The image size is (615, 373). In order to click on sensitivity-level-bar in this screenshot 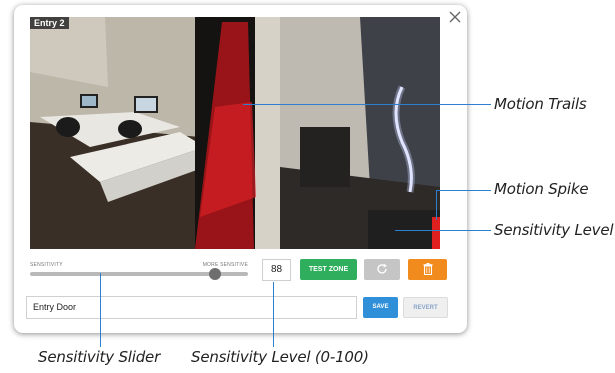, I will do `click(436, 233)`.